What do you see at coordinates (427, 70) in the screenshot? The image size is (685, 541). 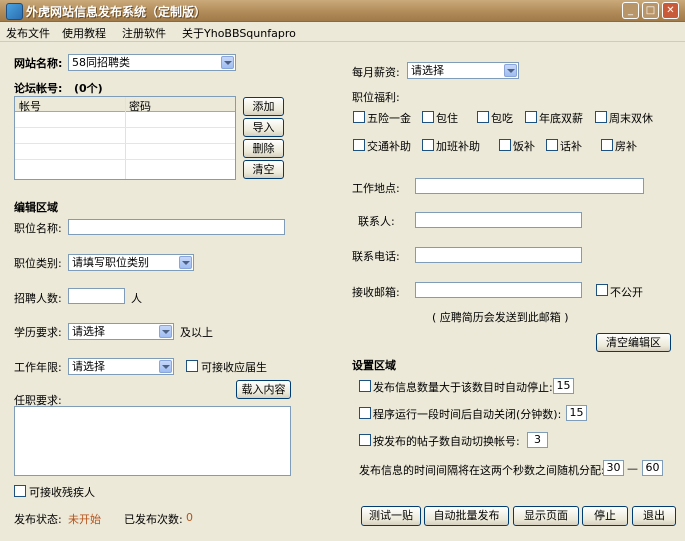 I see `salary-value: 请选择` at bounding box center [427, 70].